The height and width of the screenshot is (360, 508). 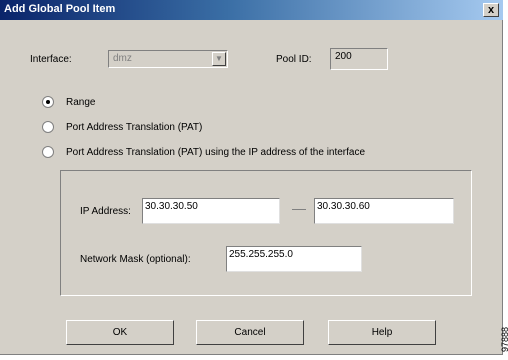 I want to click on help-button: Help, so click(x=382, y=332).